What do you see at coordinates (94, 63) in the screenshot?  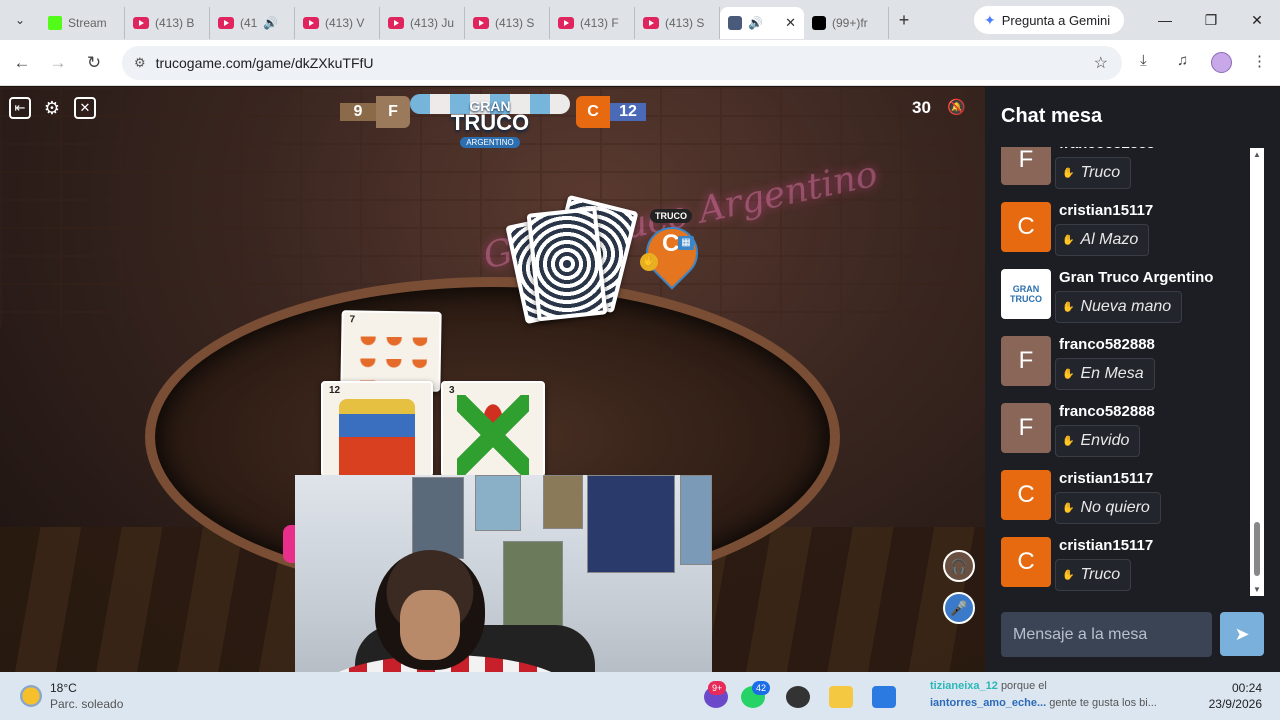 I see `reload-button: ↻` at bounding box center [94, 63].